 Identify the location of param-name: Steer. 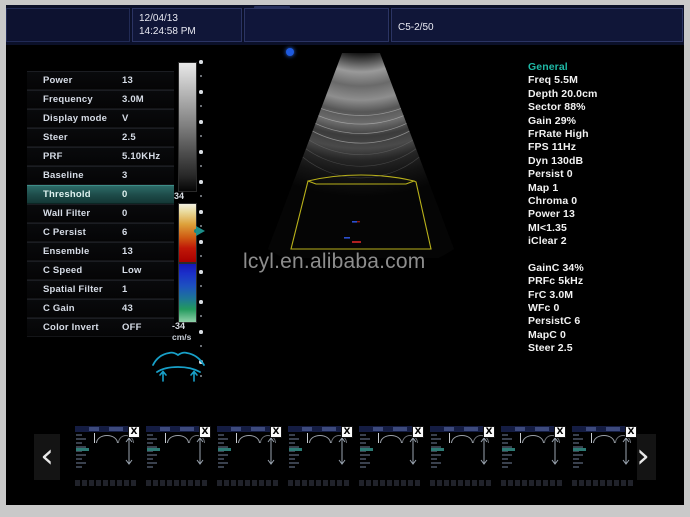
(55, 137).